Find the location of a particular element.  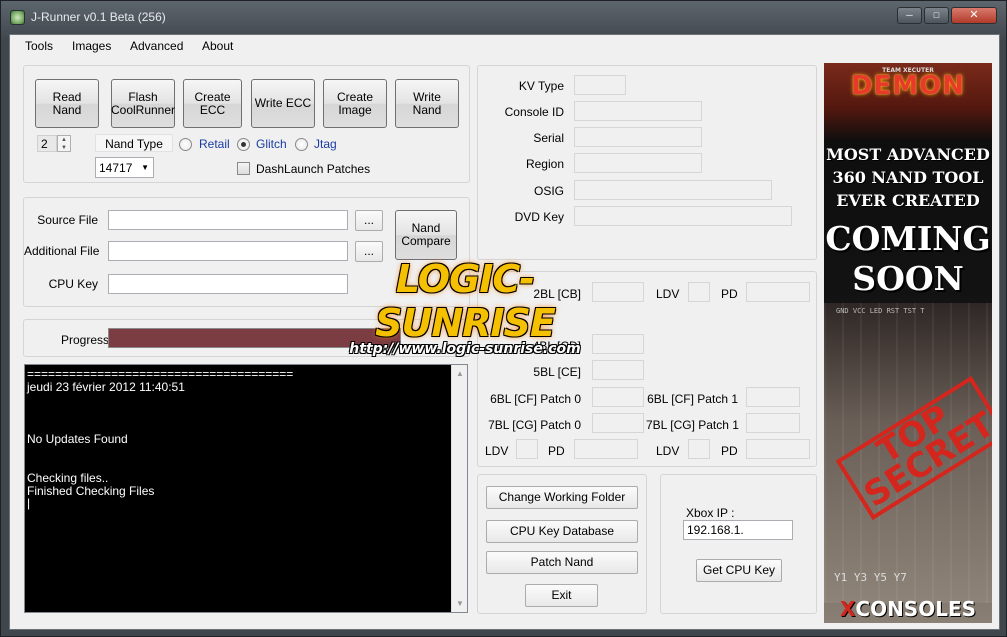

get-cpu-key-button: Get CPU Key is located at coordinates (739, 570).